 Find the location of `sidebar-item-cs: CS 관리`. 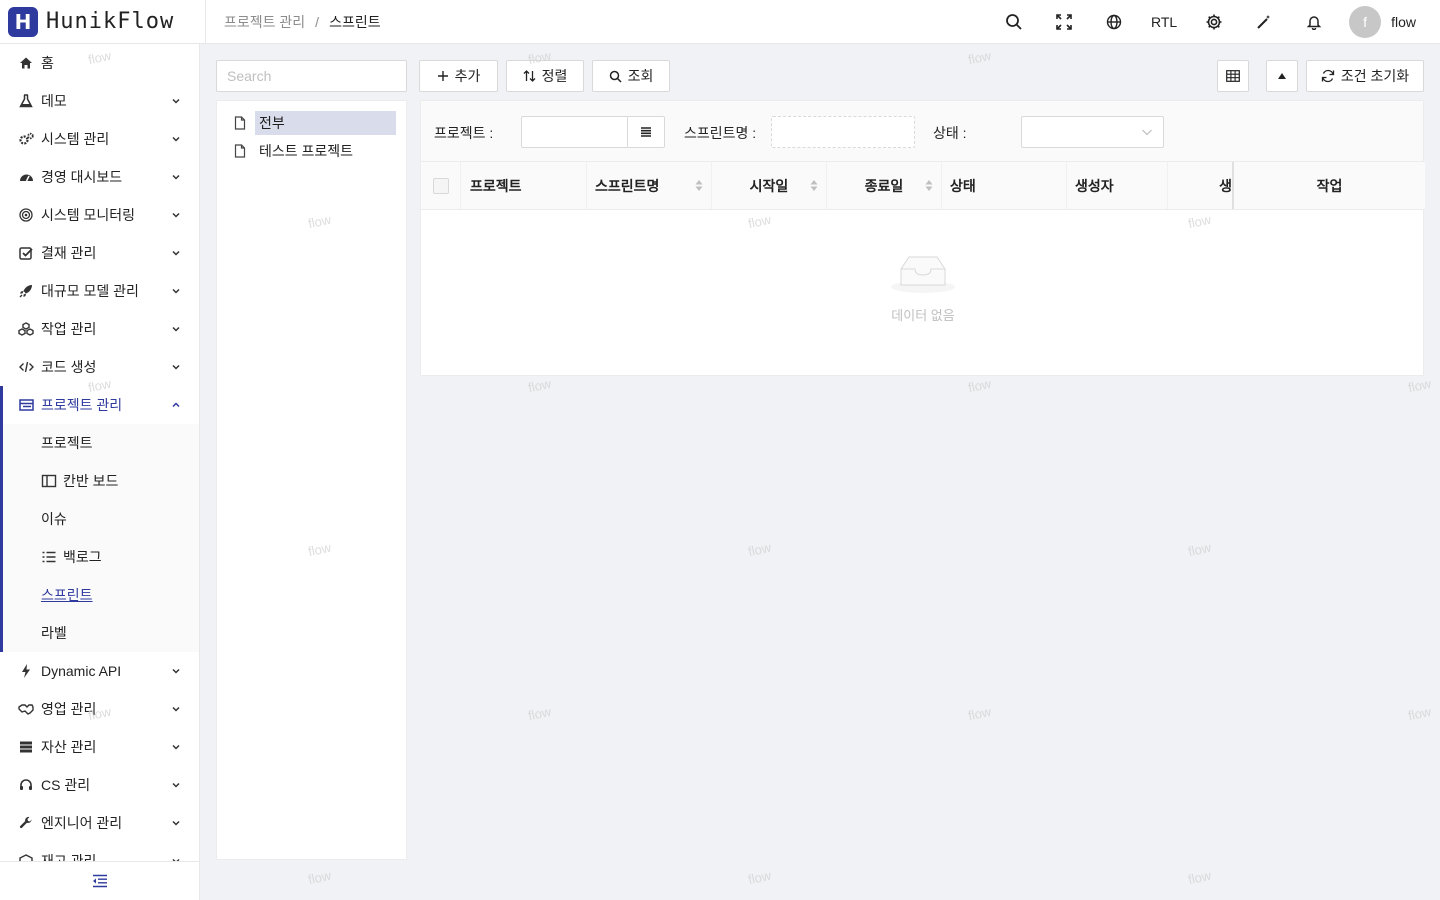

sidebar-item-cs: CS 관리 is located at coordinates (99, 785).